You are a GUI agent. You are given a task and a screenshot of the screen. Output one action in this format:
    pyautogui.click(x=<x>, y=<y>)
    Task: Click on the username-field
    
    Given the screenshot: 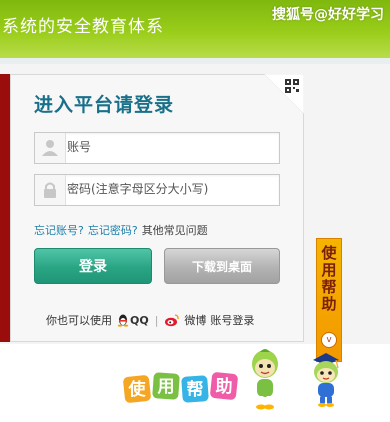 What is the action you would take?
    pyautogui.click(x=157, y=148)
    